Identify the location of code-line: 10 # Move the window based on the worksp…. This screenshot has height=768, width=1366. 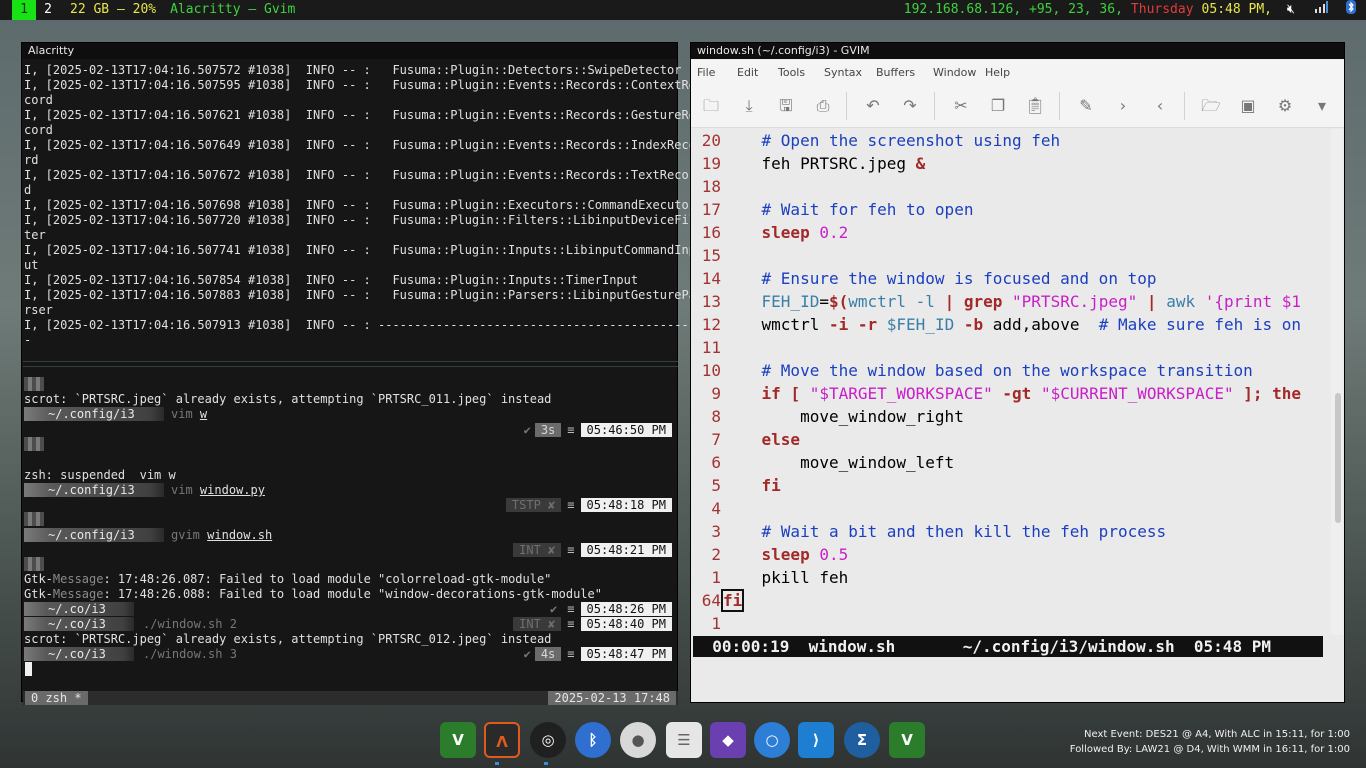
(972, 370).